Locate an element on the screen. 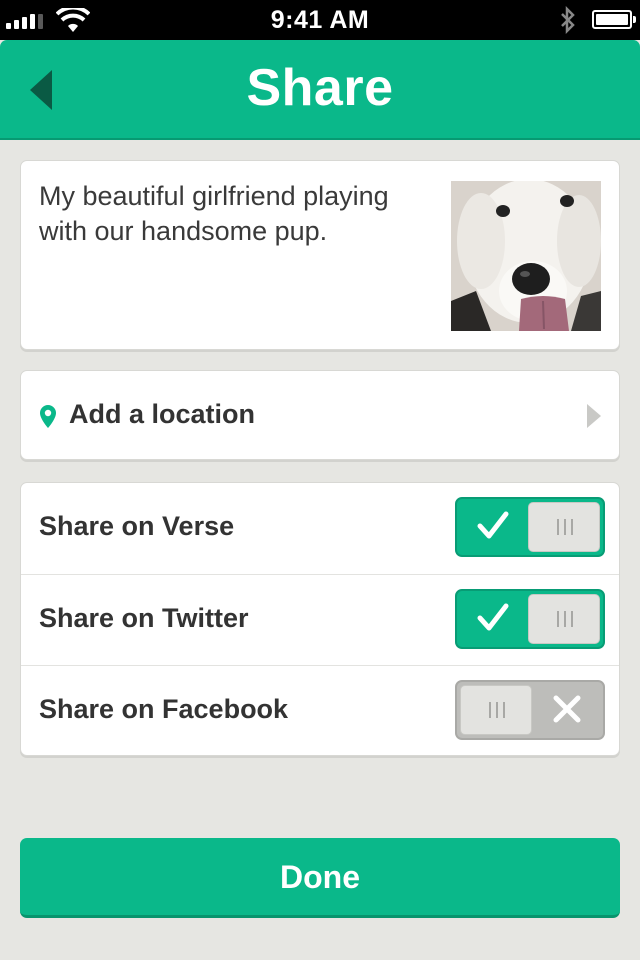 The height and width of the screenshot is (960, 640). dog-photo-thumbnail is located at coordinates (526, 256).